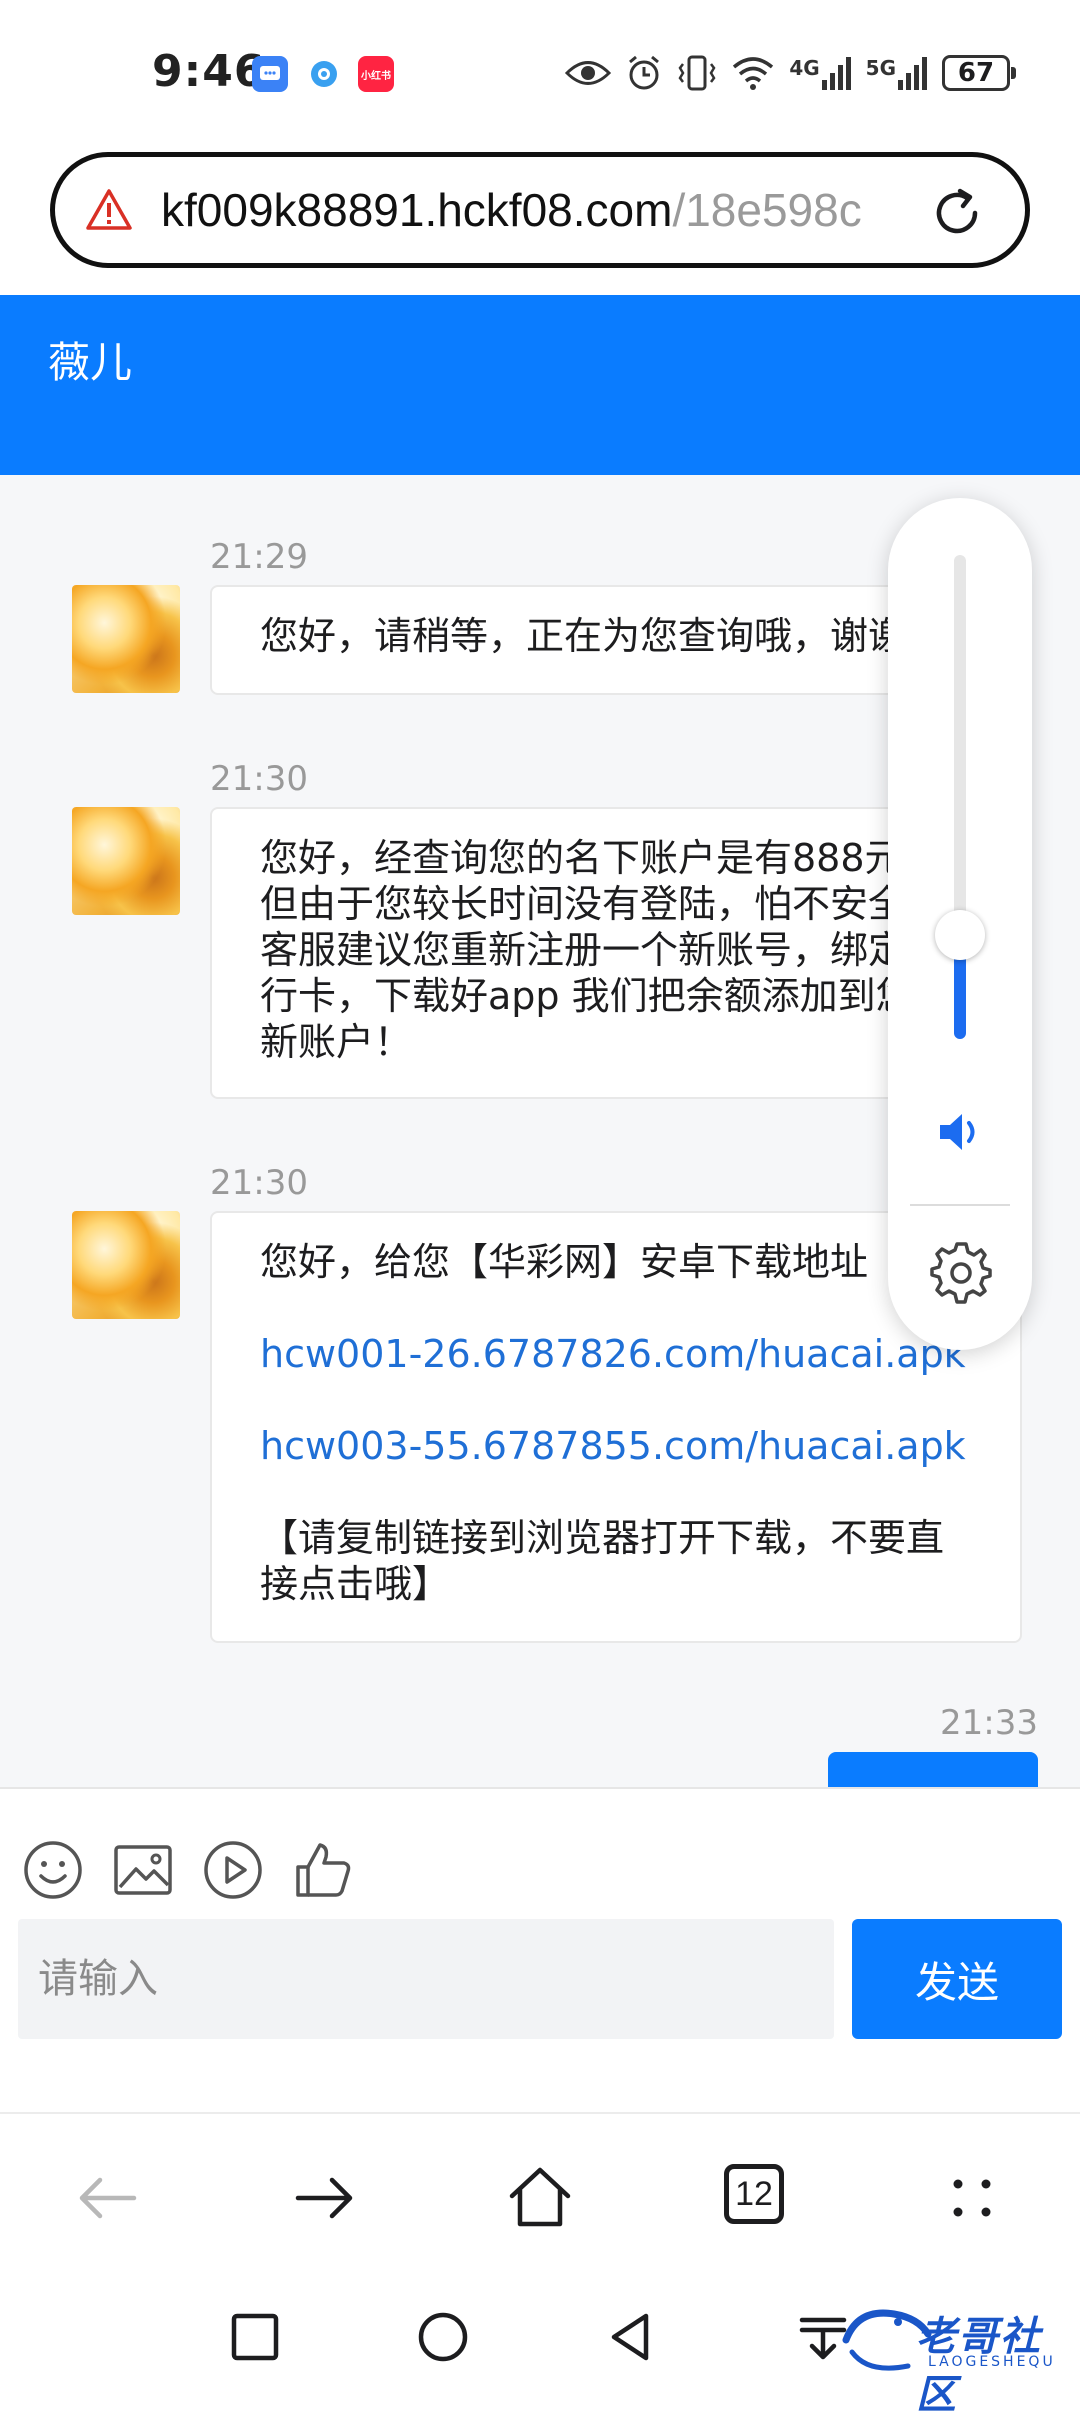 This screenshot has width=1080, height=2420. I want to click on recents-icon, so click(255, 2337).